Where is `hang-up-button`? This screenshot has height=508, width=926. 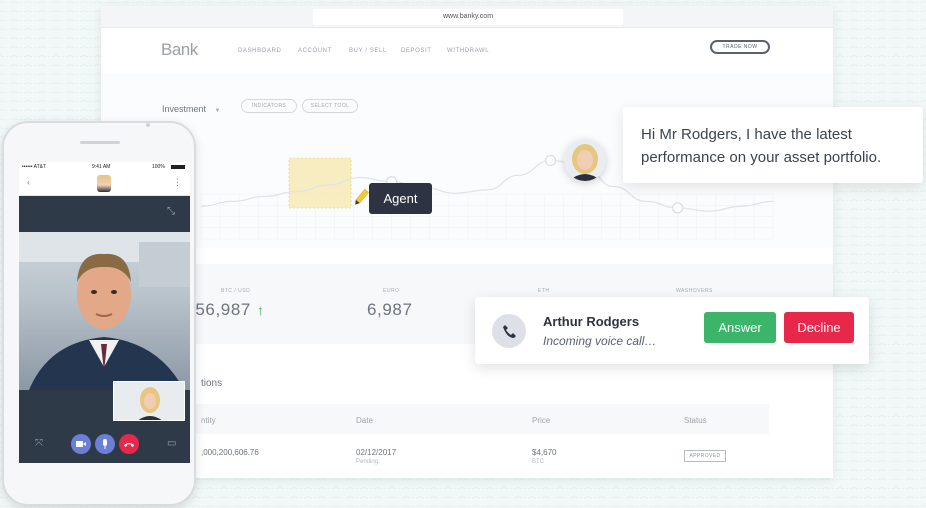
hang-up-button is located at coordinates (129, 444).